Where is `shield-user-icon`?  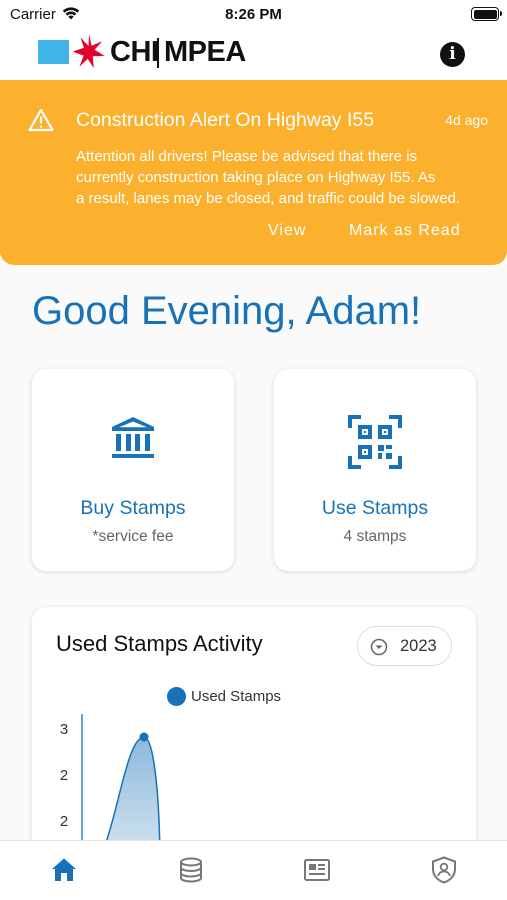
shield-user-icon is located at coordinates (444, 870).